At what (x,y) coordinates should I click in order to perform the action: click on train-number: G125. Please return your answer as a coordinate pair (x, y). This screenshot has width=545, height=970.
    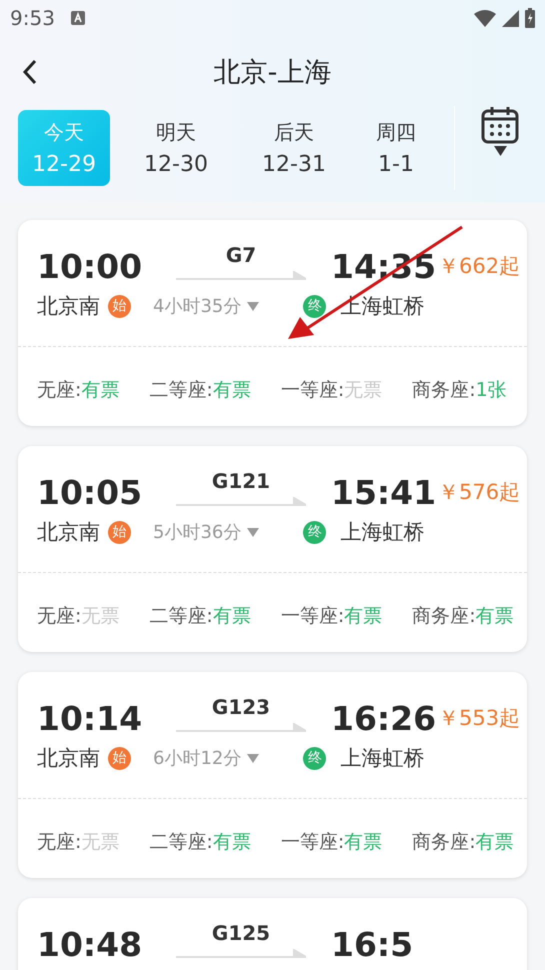
    Looking at the image, I should click on (241, 933).